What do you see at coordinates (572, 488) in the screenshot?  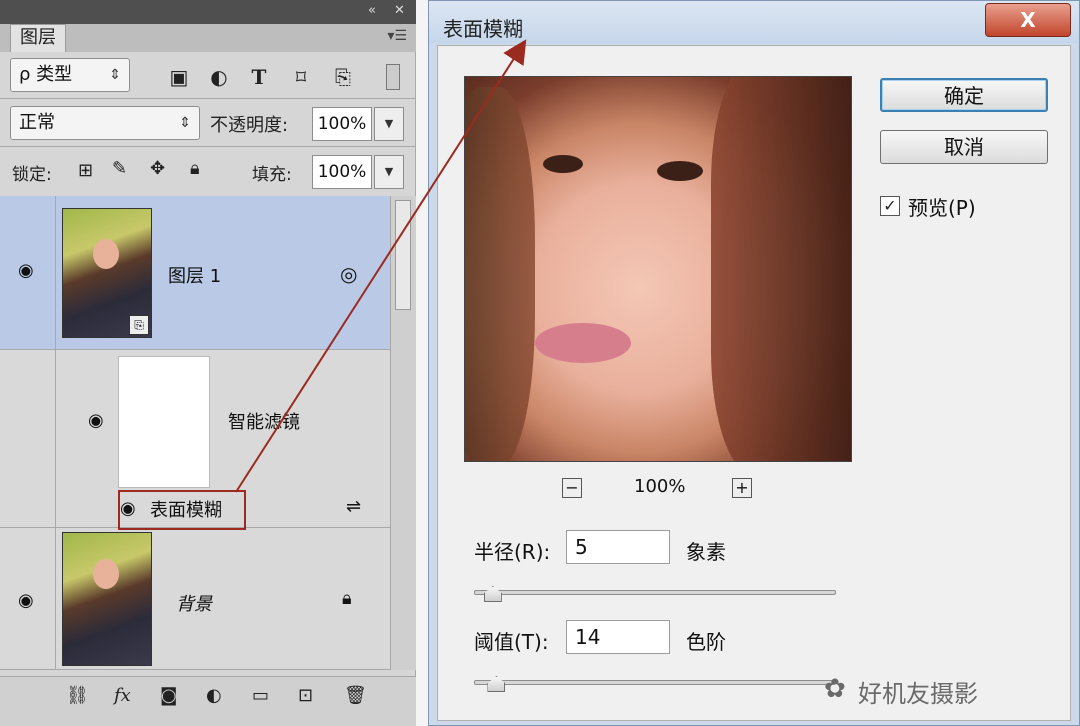 I see `zoom-out-button: −` at bounding box center [572, 488].